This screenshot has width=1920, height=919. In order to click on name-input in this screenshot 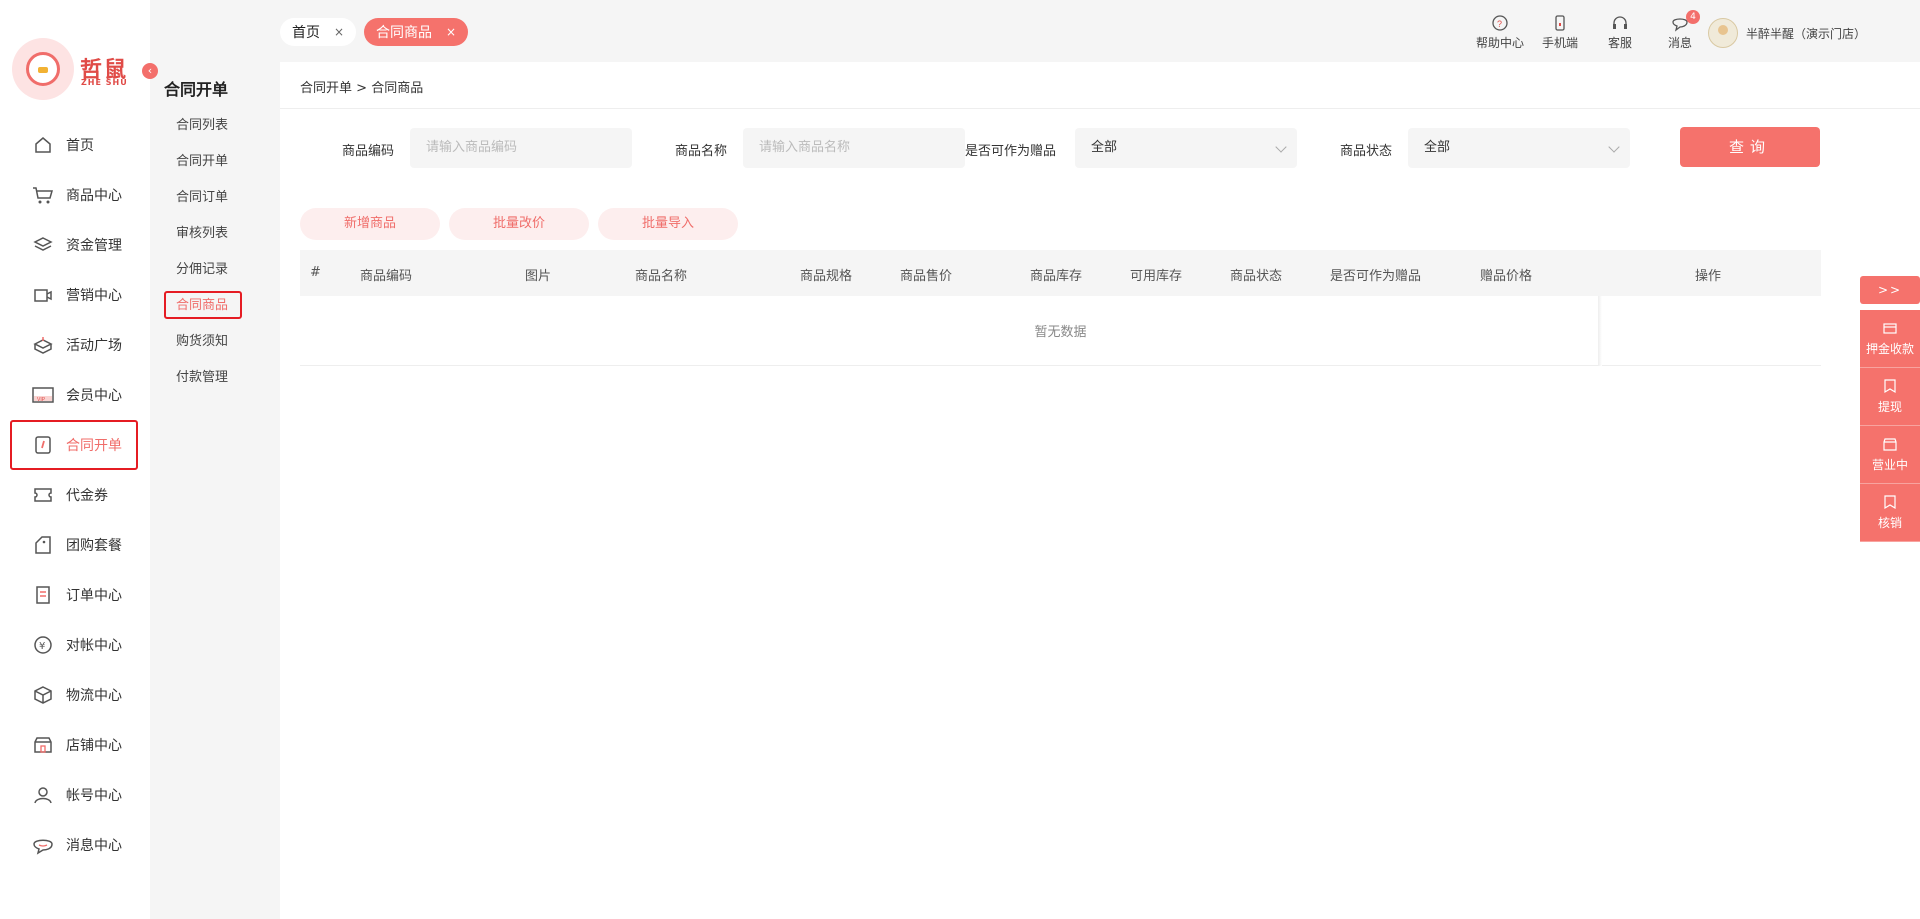, I will do `click(854, 148)`.